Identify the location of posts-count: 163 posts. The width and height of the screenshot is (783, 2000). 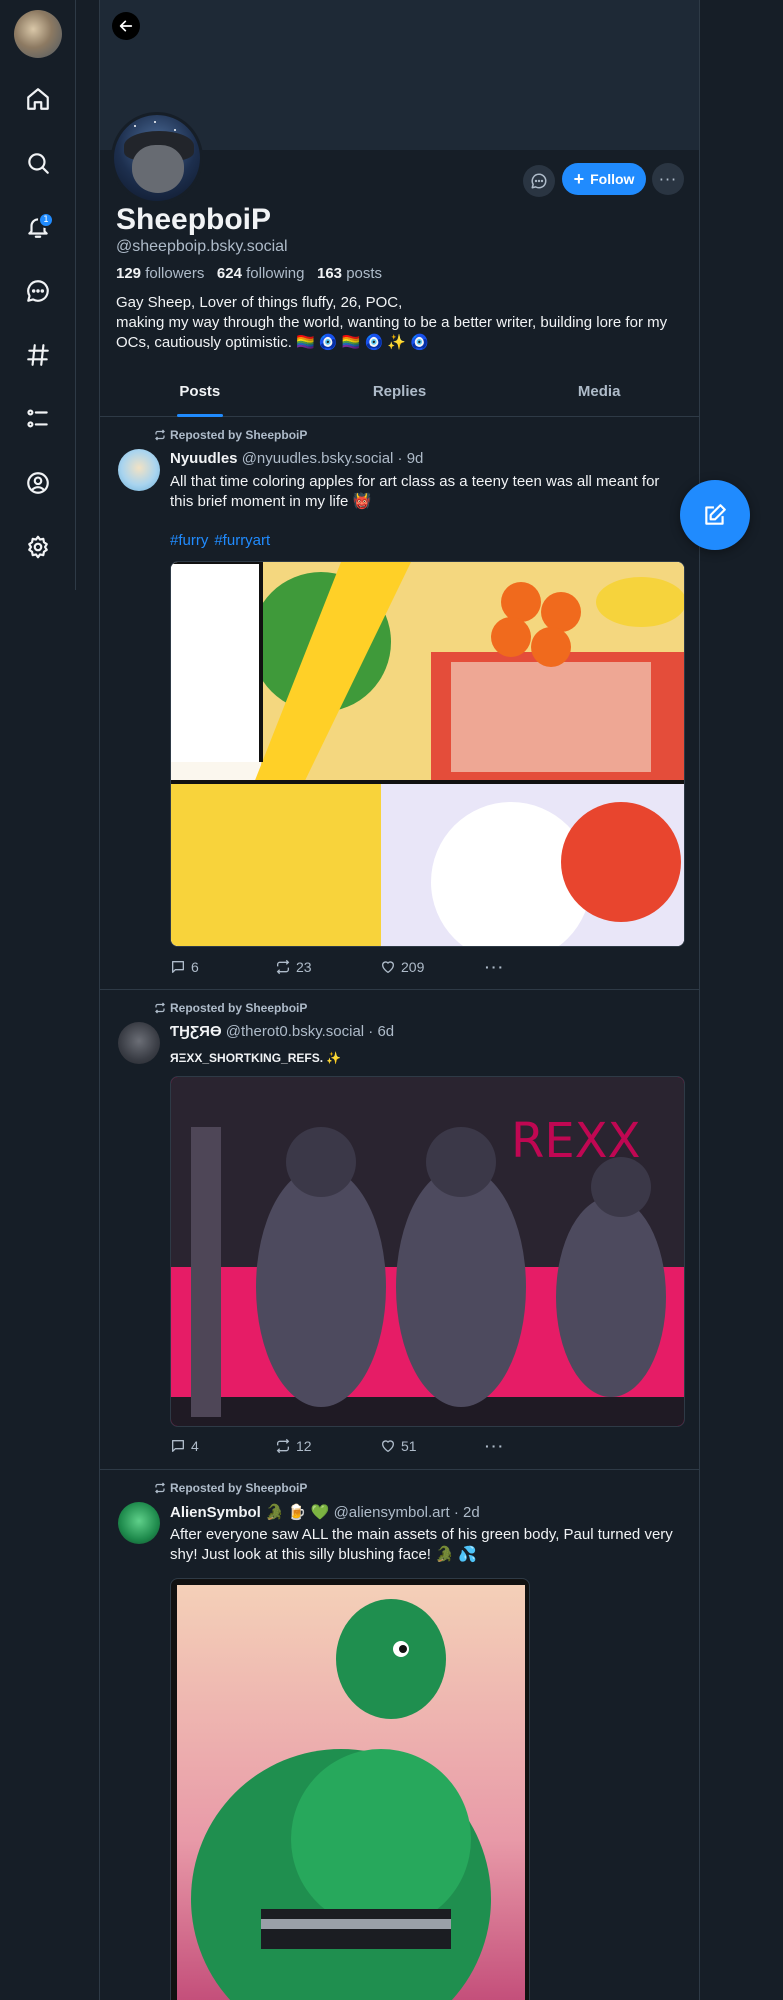
(350, 273).